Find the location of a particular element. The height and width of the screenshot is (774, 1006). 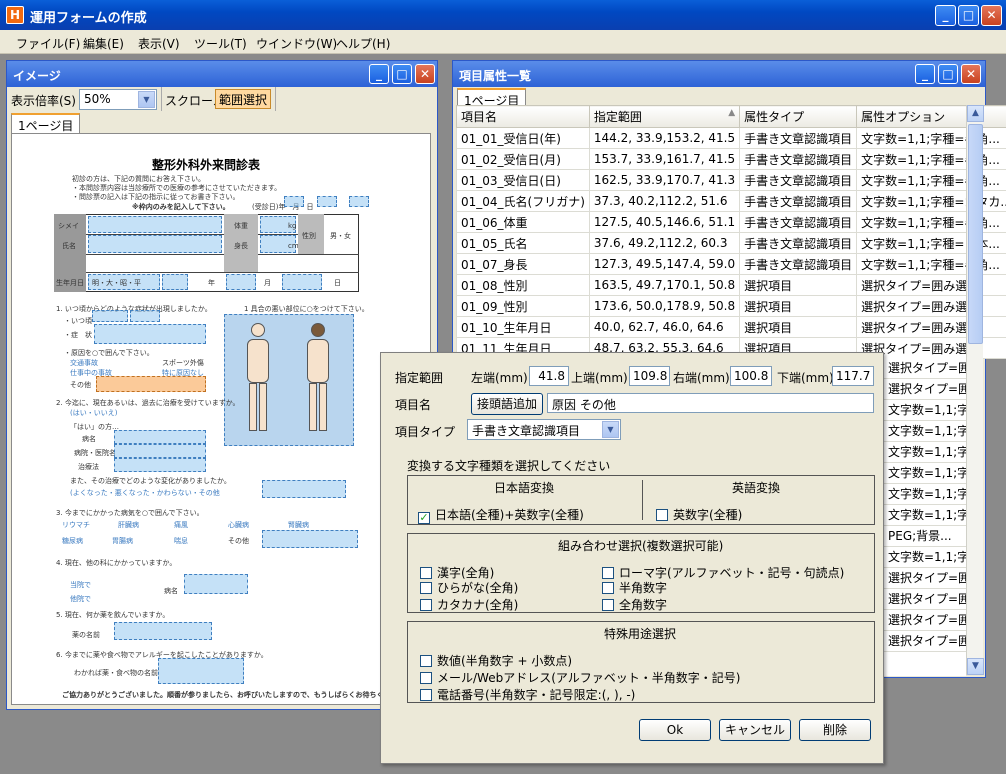

half-digit-checkbox: 半角数字 is located at coordinates (634, 587).